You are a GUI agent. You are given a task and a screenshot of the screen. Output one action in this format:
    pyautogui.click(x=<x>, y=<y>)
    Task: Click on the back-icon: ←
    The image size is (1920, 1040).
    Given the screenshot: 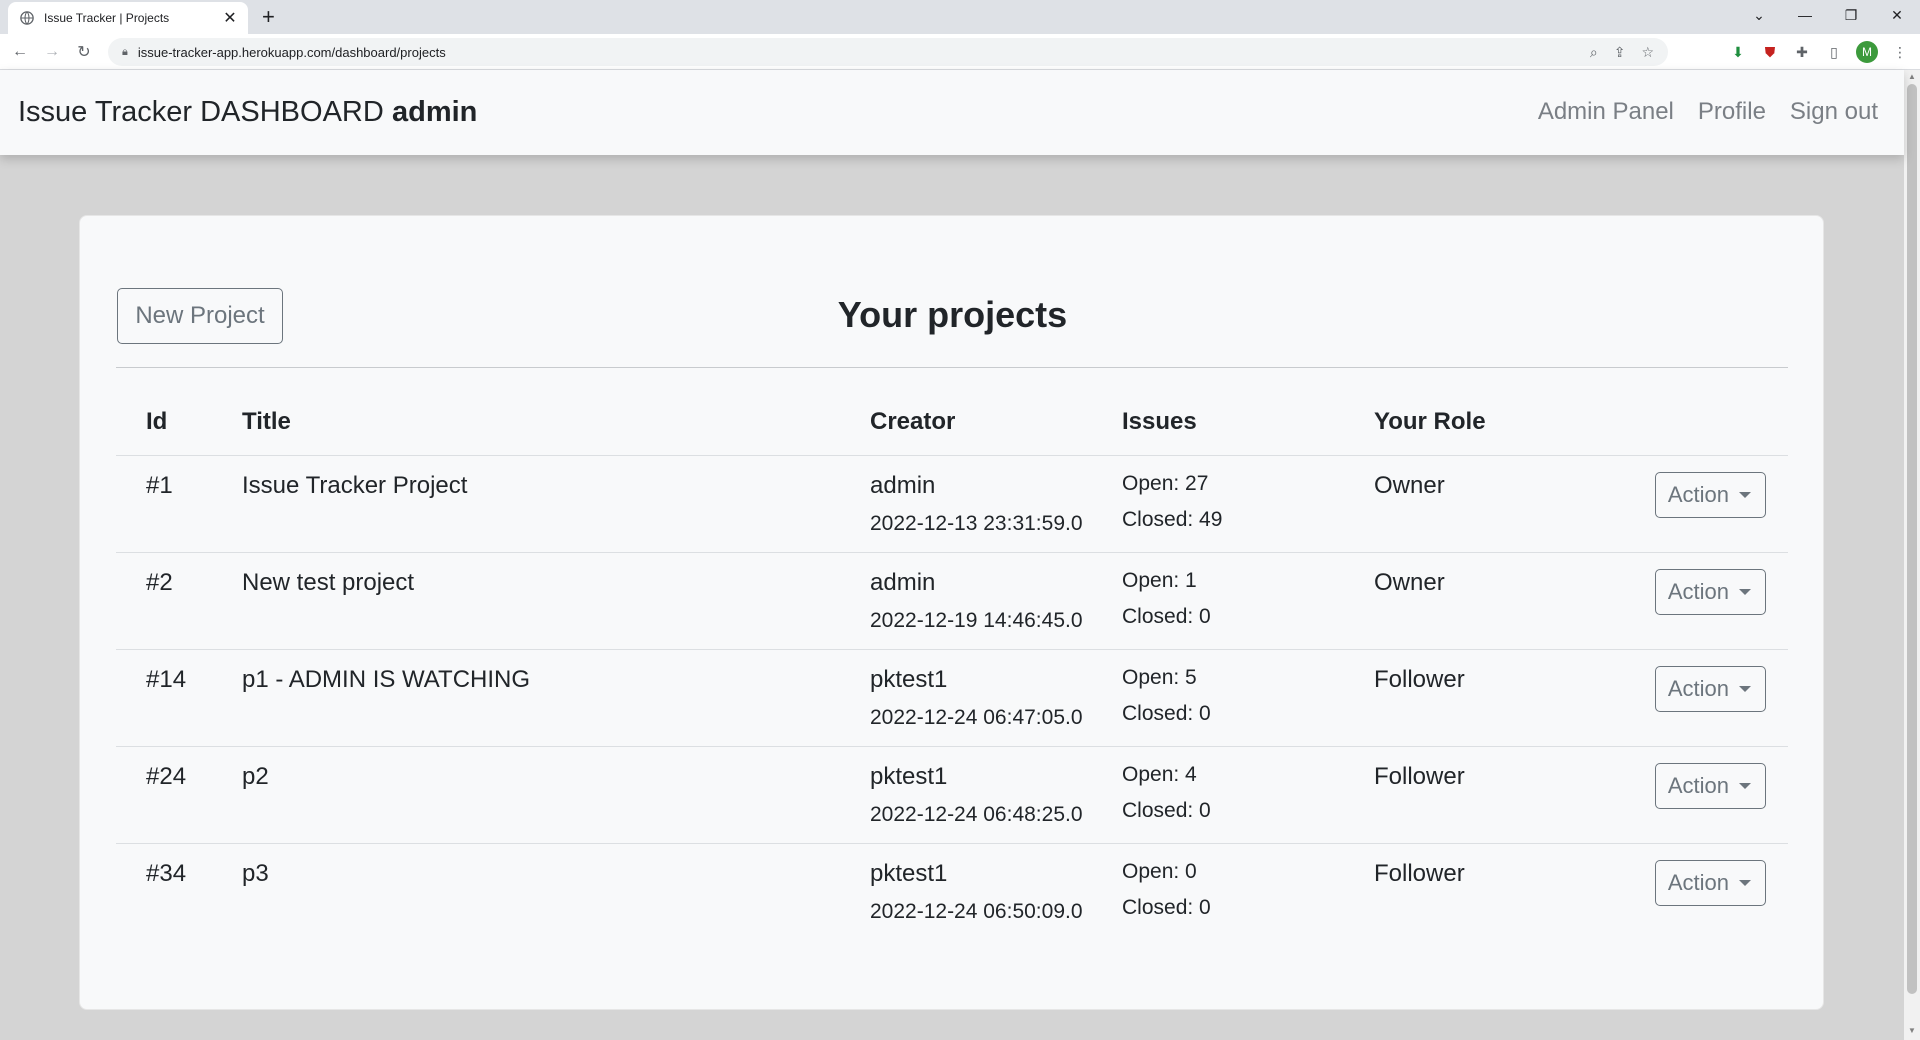 What is the action you would take?
    pyautogui.click(x=20, y=52)
    